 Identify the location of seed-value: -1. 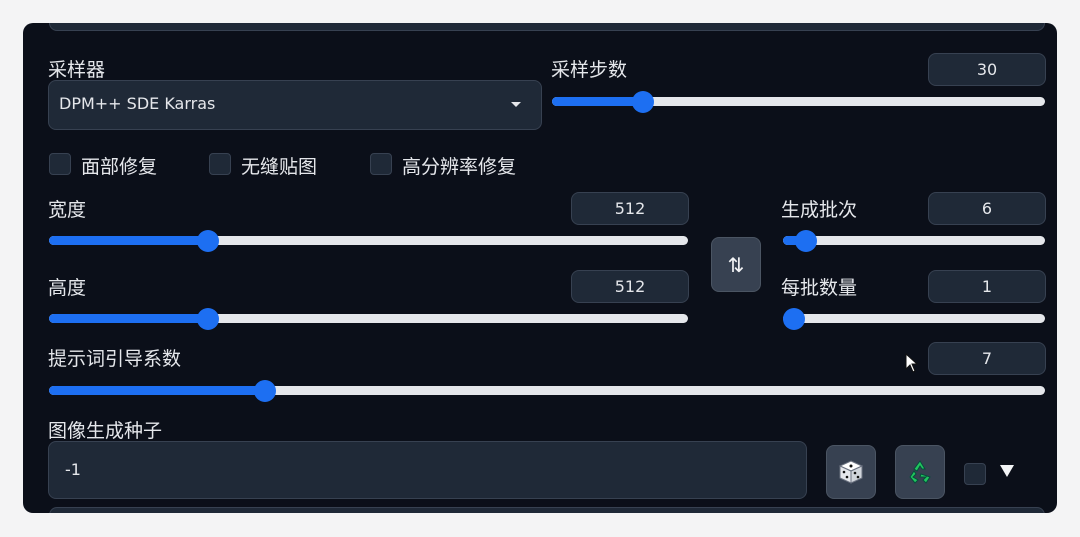
(73, 469).